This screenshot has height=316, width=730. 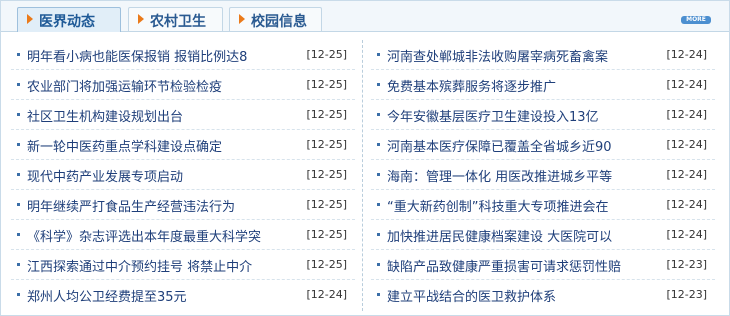 I want to click on tab-medical-news: 医界动态, so click(x=69, y=19).